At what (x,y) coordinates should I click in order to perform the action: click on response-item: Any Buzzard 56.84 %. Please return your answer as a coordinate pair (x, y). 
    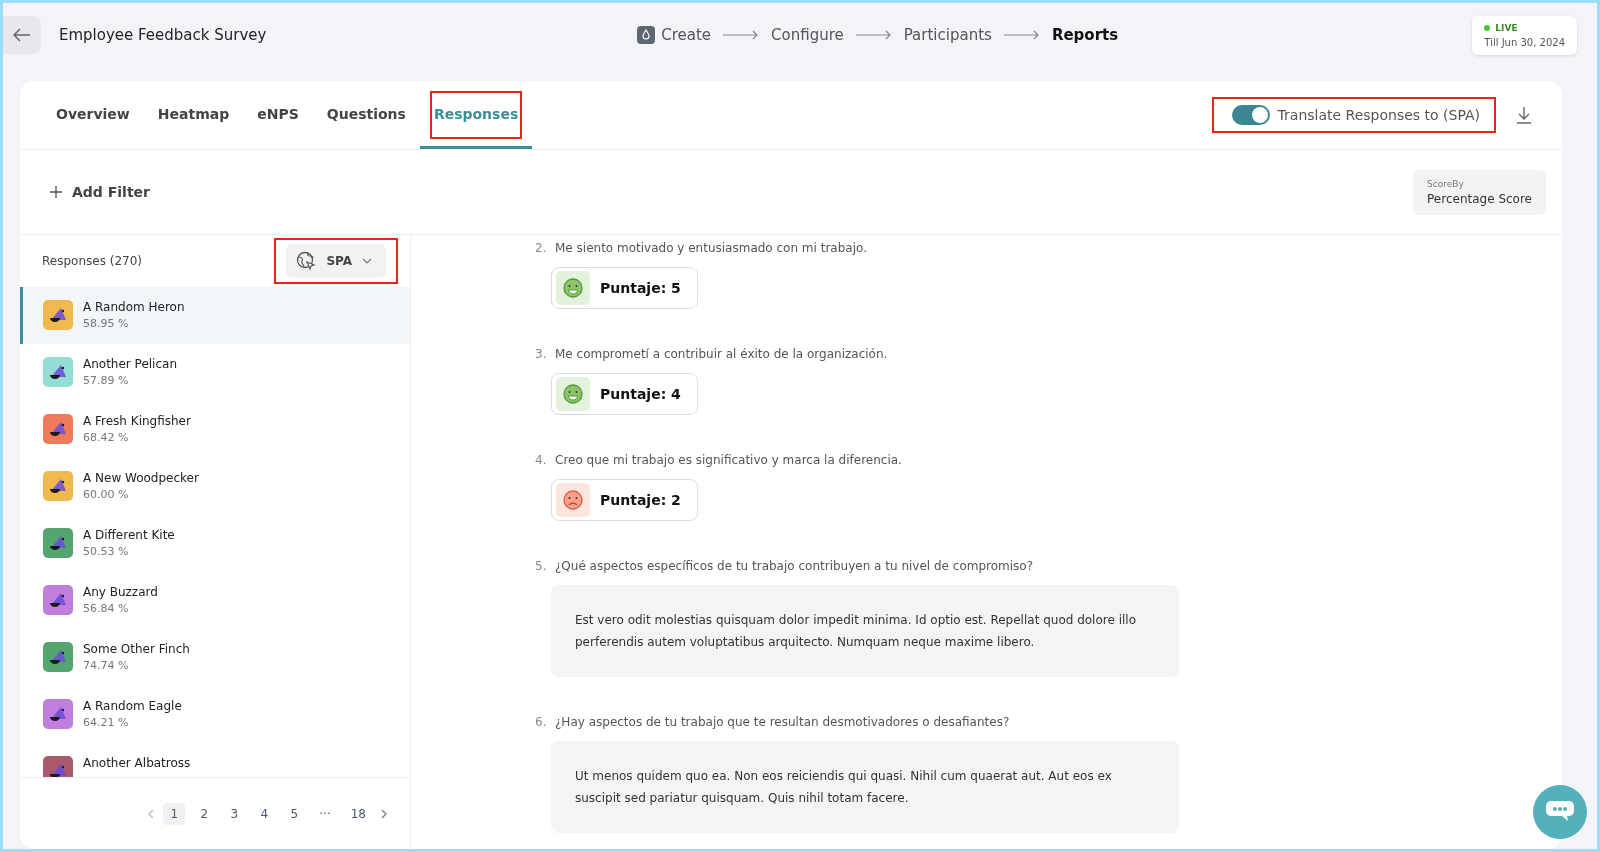
    Looking at the image, I should click on (215, 600).